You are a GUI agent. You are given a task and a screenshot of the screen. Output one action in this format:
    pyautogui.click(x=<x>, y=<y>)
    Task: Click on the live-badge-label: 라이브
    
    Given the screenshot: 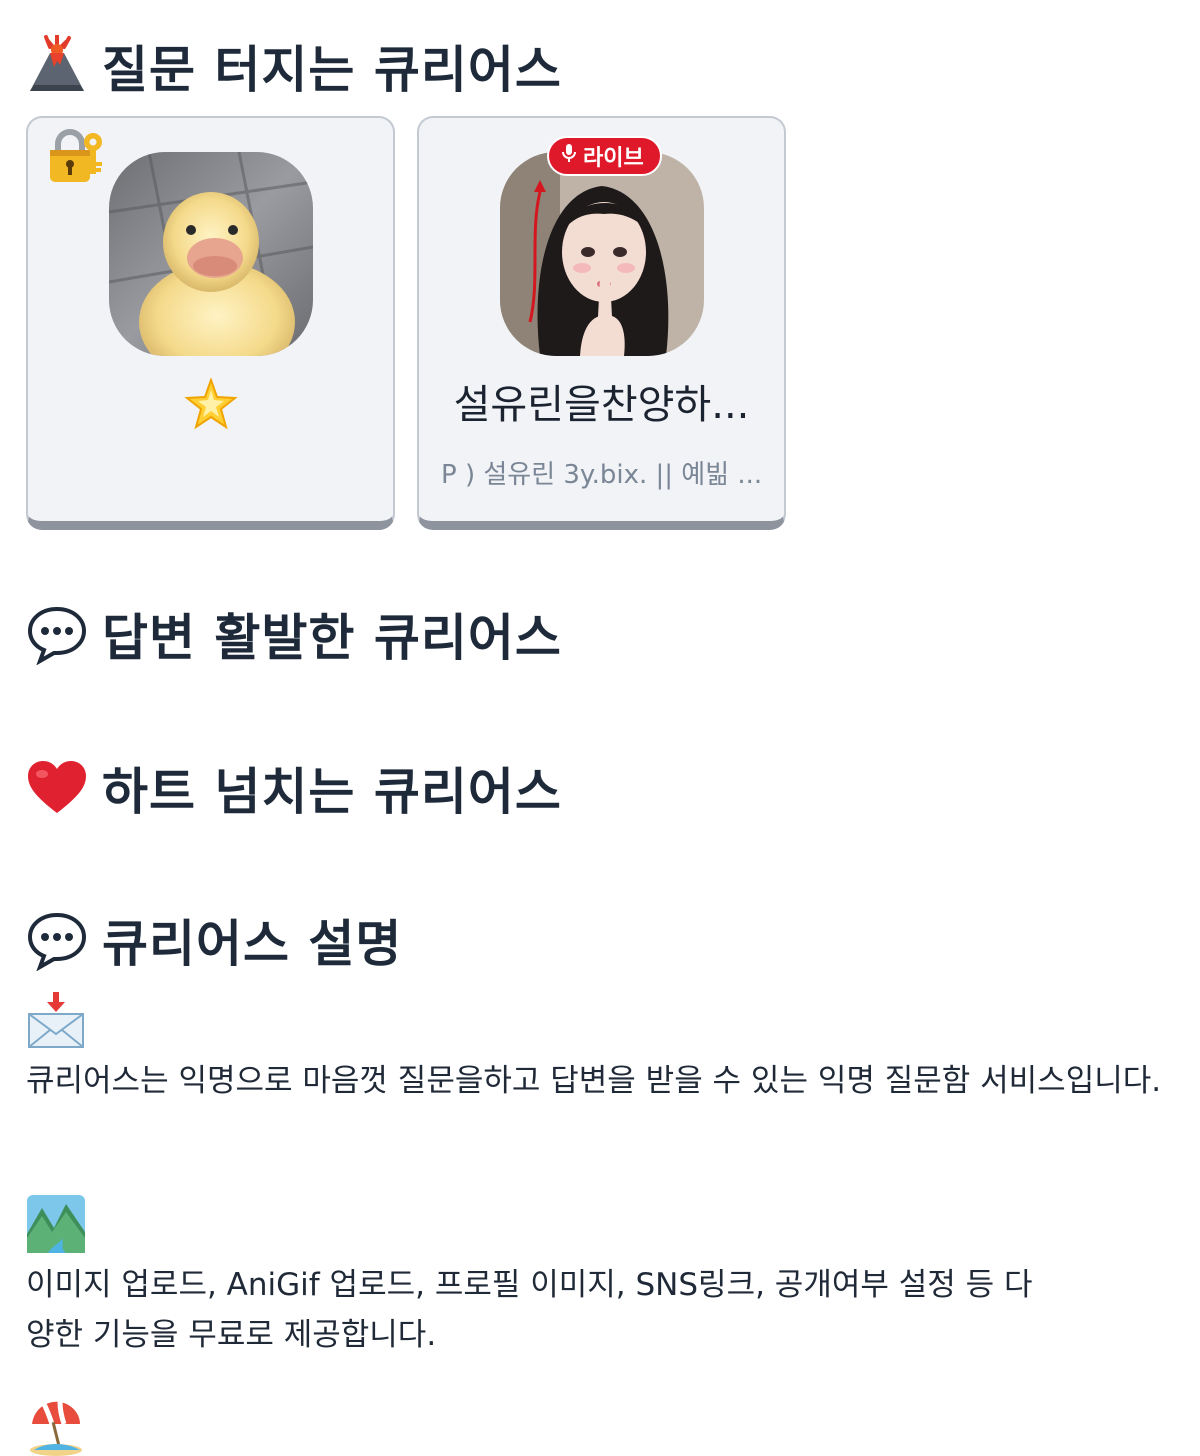 What is the action you would take?
    pyautogui.click(x=613, y=158)
    